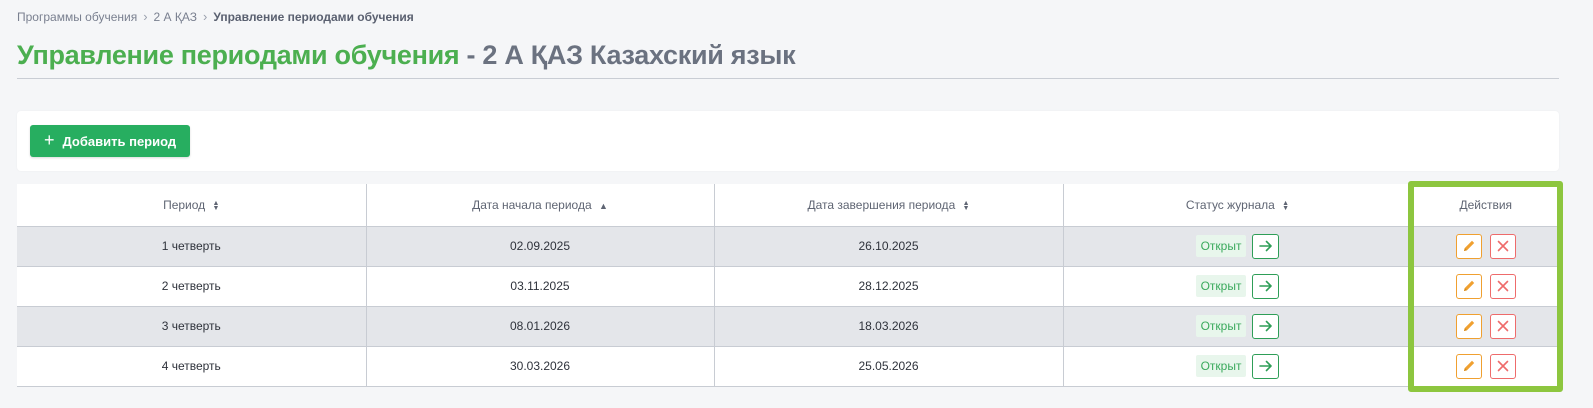 The height and width of the screenshot is (408, 1593). I want to click on sort-asc-icon: ▲, so click(603, 205).